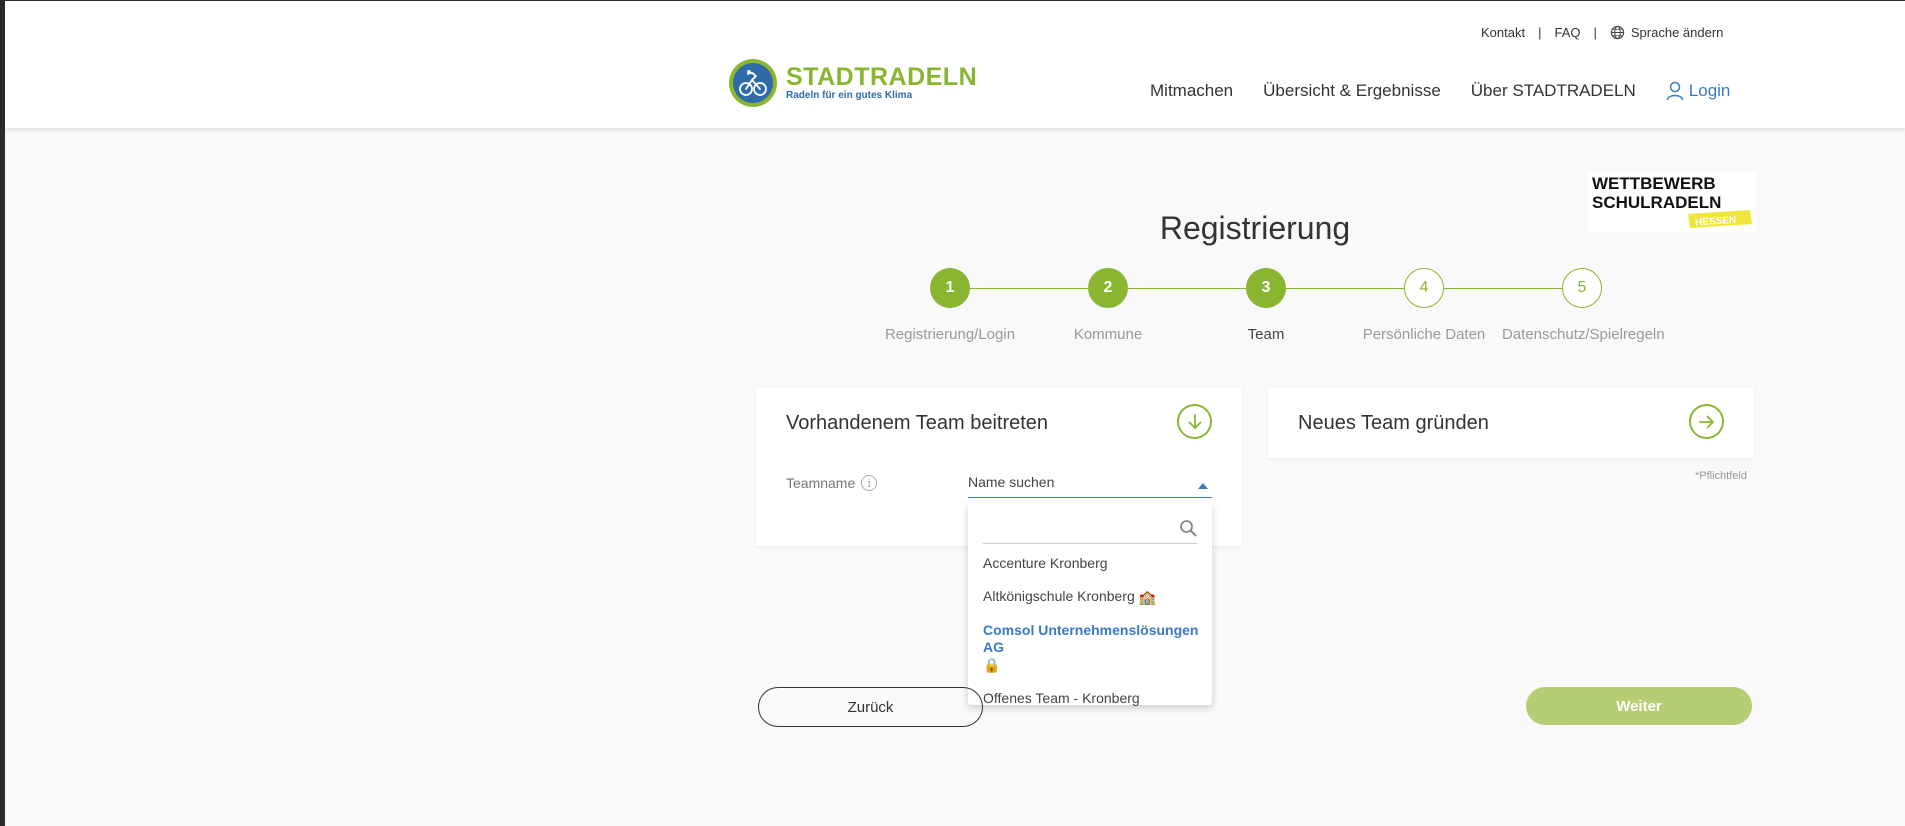 This screenshot has height=826, width=1905. I want to click on dropdown-option-accenture-kronberg: Accenture Kronberg, so click(1095, 563).